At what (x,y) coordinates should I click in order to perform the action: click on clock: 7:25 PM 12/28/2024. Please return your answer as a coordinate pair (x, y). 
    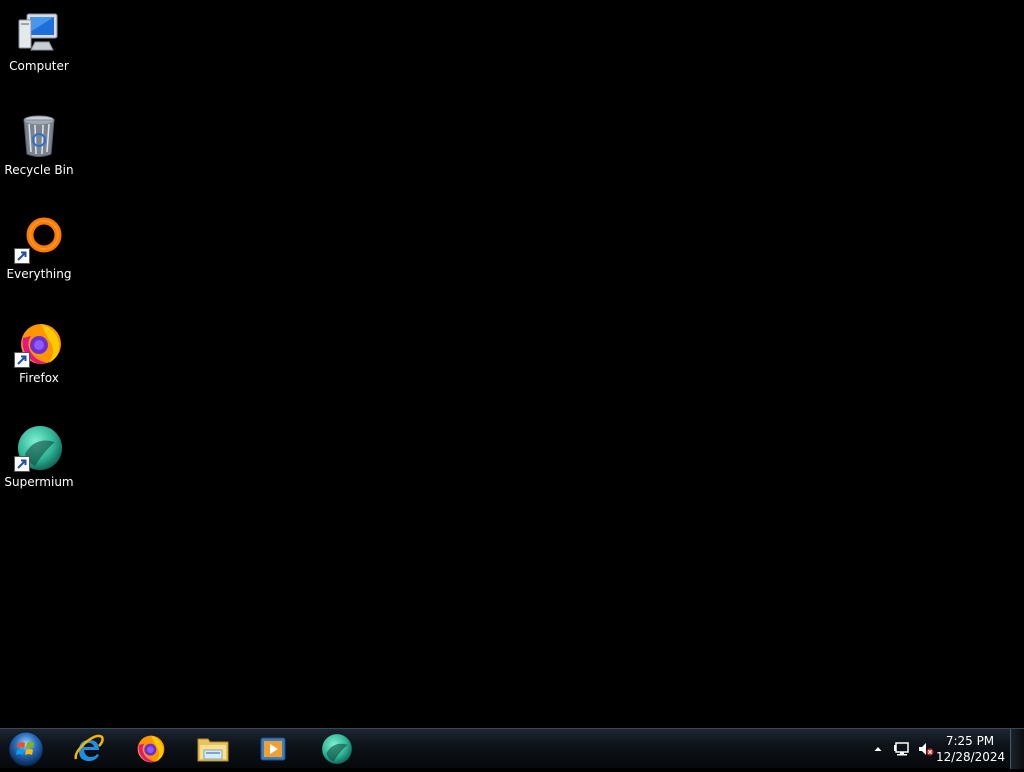
    Looking at the image, I should click on (971, 749).